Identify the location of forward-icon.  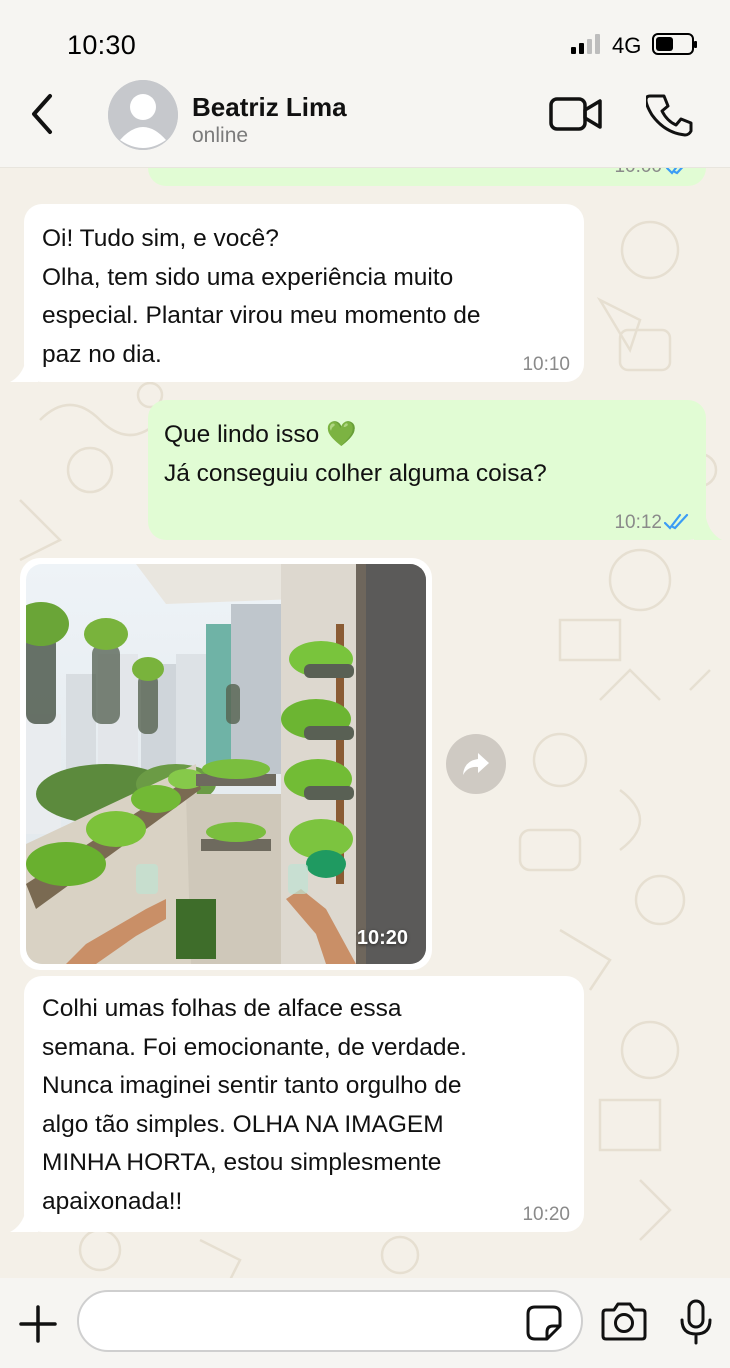
(476, 764).